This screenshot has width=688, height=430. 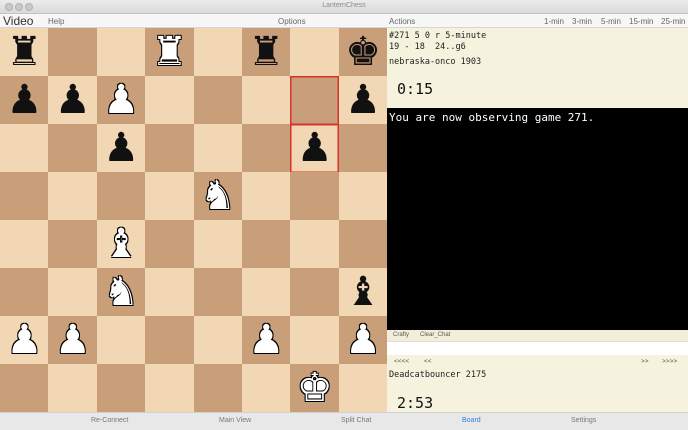 I want to click on square-g4, so click(x=315, y=244).